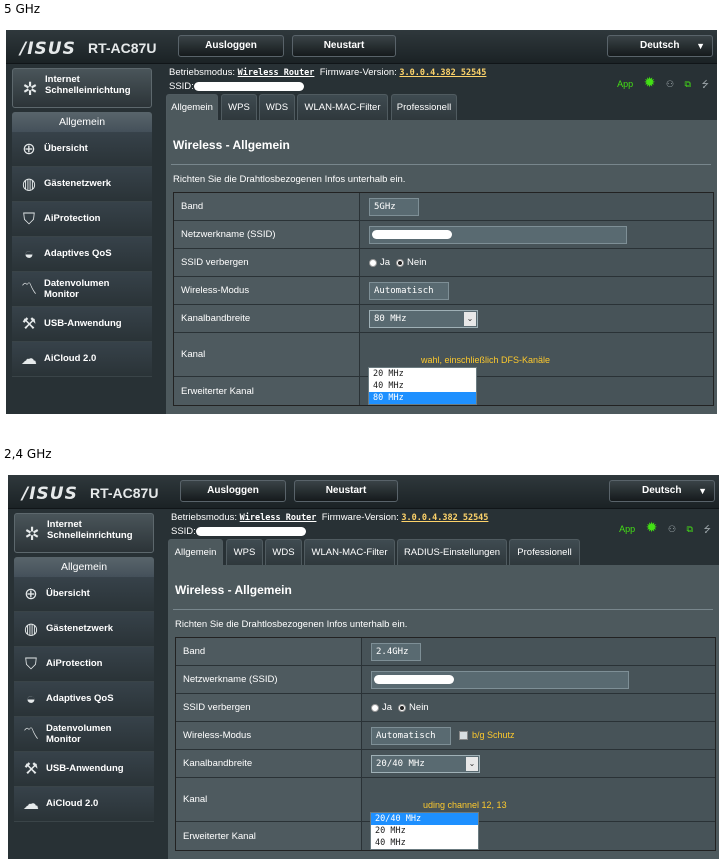 Image resolution: width=728 pixels, height=859 pixels. What do you see at coordinates (394, 206) in the screenshot?
I see `band-value: 5GHz` at bounding box center [394, 206].